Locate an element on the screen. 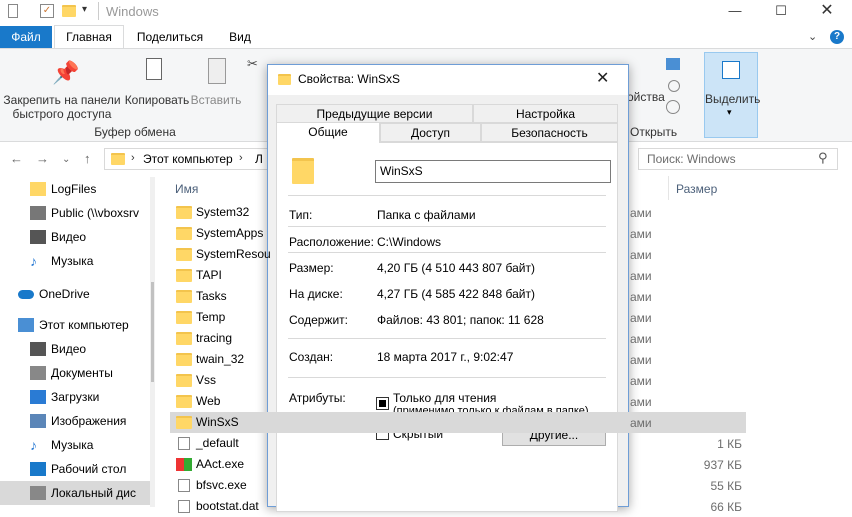 Image resolution: width=852 pixels, height=517 pixels. recent-locations-icon: ⌄ is located at coordinates (66, 159).